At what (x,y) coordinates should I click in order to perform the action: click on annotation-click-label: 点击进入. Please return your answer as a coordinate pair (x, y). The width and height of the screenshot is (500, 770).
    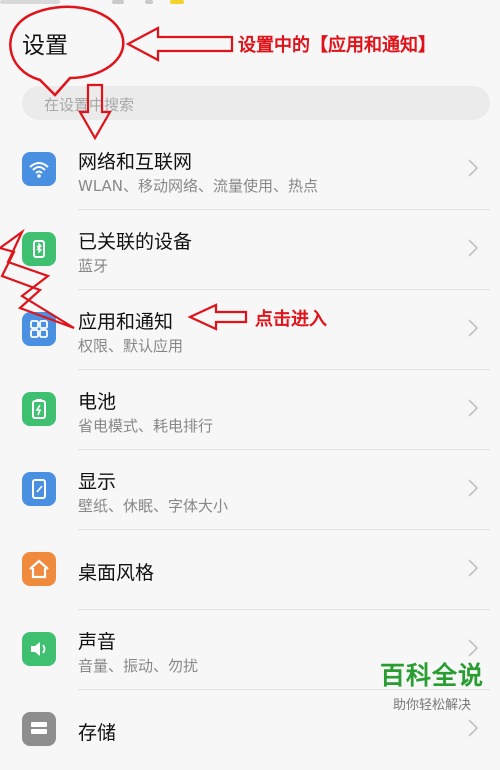
    Looking at the image, I should click on (291, 319).